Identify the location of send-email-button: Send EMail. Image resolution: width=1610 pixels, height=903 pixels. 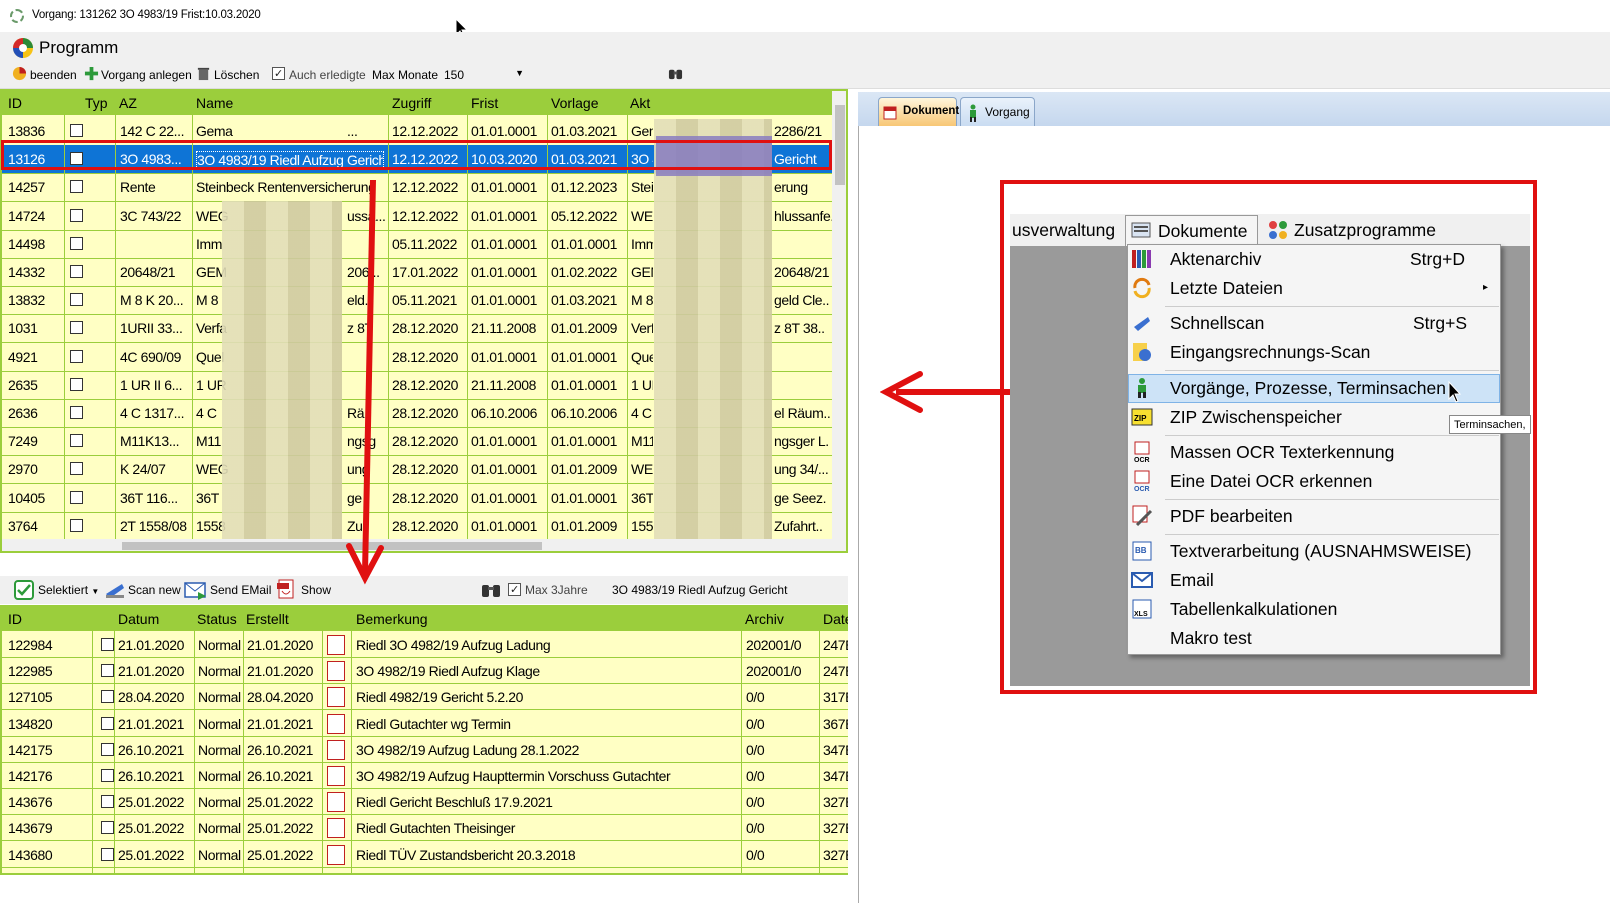
(240, 590).